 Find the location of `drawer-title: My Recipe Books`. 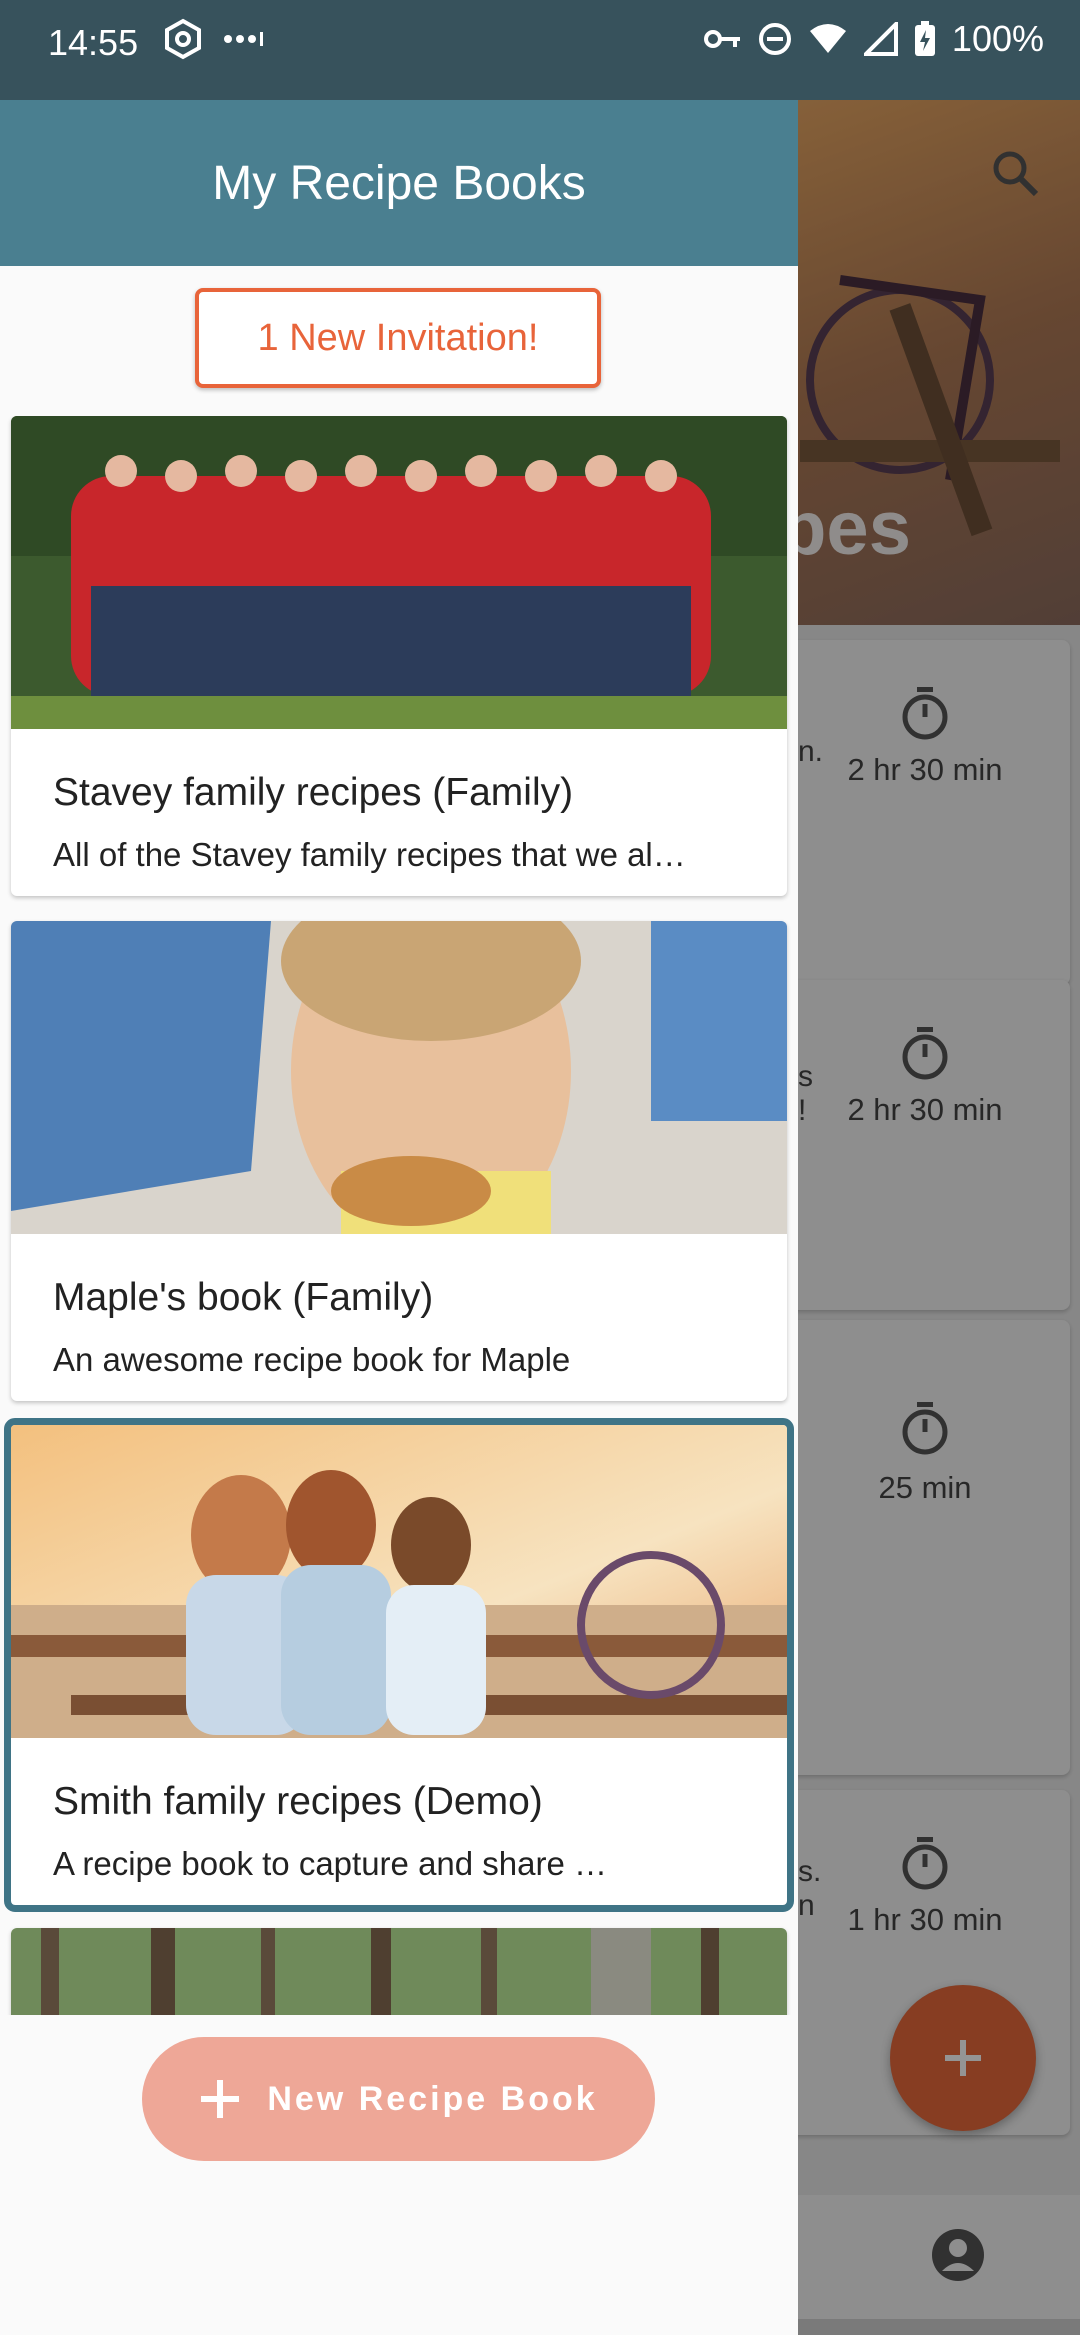

drawer-title: My Recipe Books is located at coordinates (399, 183).